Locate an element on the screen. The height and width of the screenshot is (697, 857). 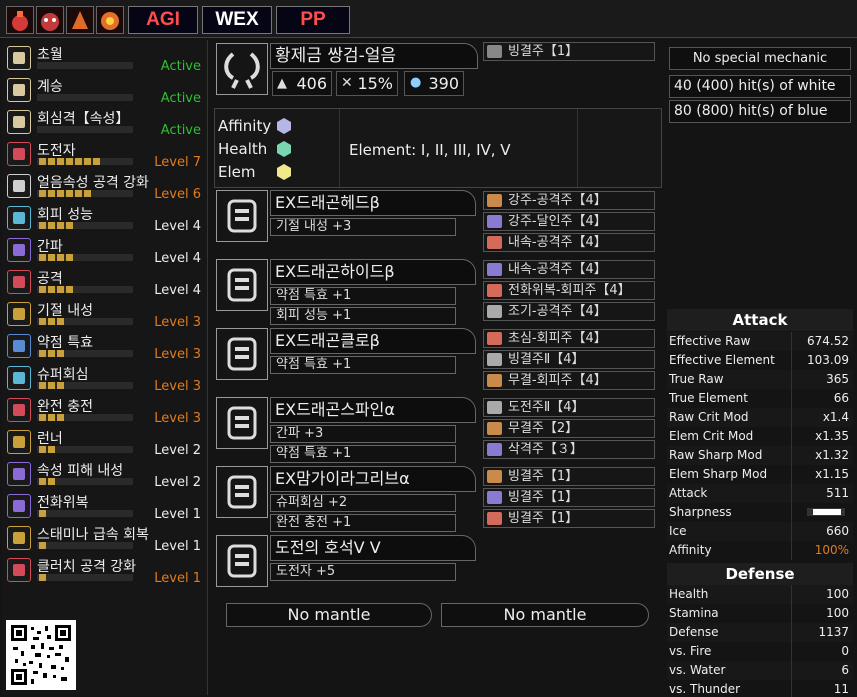
skill-row: 클러치 공격 강화 Level 1 is located at coordinates (106, 571).